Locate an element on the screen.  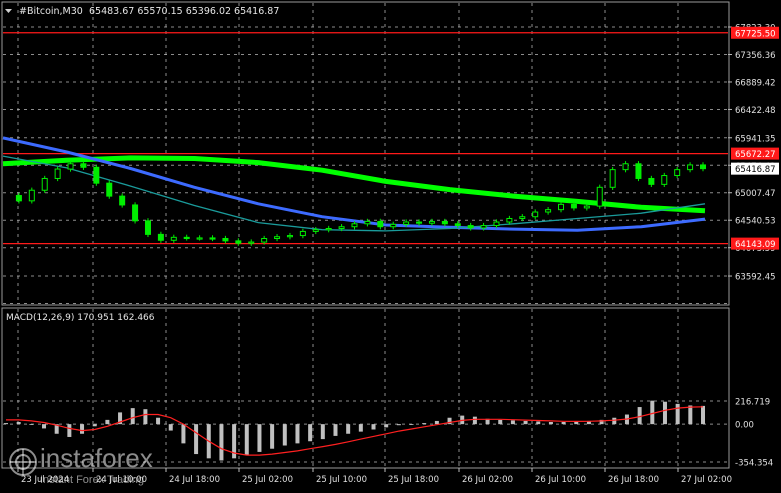
symbol-label: #Bitcoin,M30 is located at coordinates (51, 11).